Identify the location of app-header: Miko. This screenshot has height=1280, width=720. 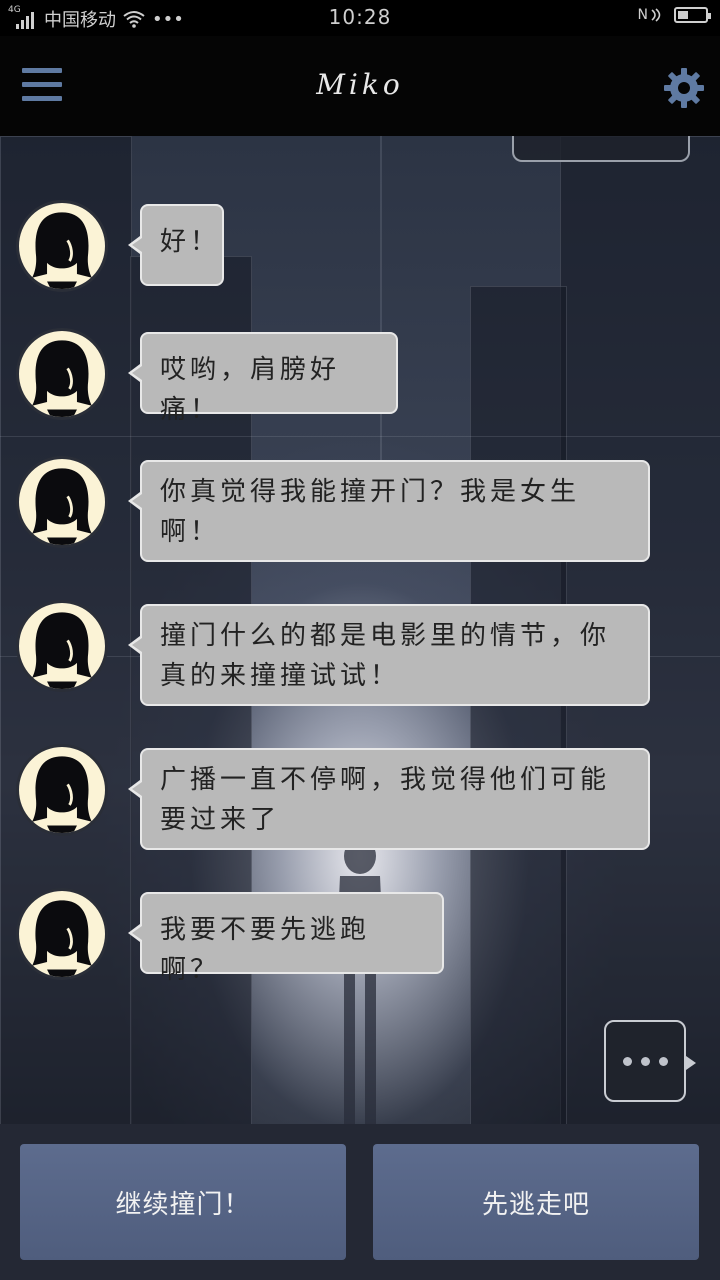
(360, 86).